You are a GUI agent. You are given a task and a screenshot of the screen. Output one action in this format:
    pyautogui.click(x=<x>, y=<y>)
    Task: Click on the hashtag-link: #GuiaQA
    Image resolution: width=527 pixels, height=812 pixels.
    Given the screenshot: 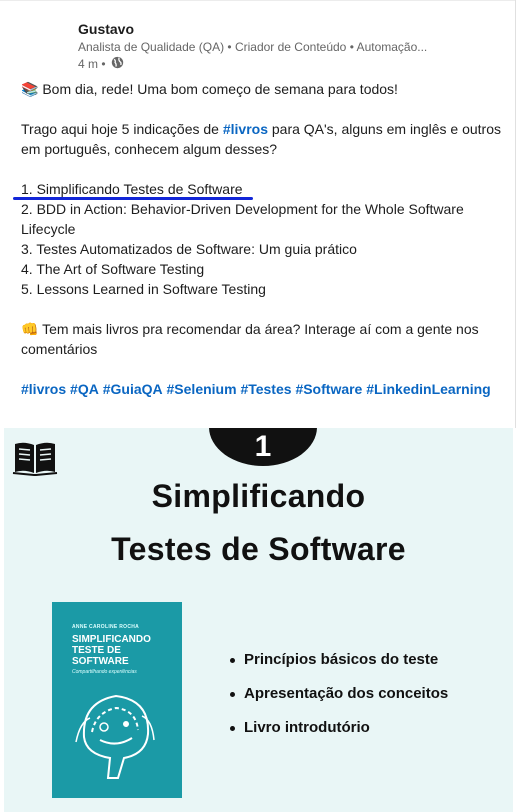 What is the action you would take?
    pyautogui.click(x=133, y=389)
    